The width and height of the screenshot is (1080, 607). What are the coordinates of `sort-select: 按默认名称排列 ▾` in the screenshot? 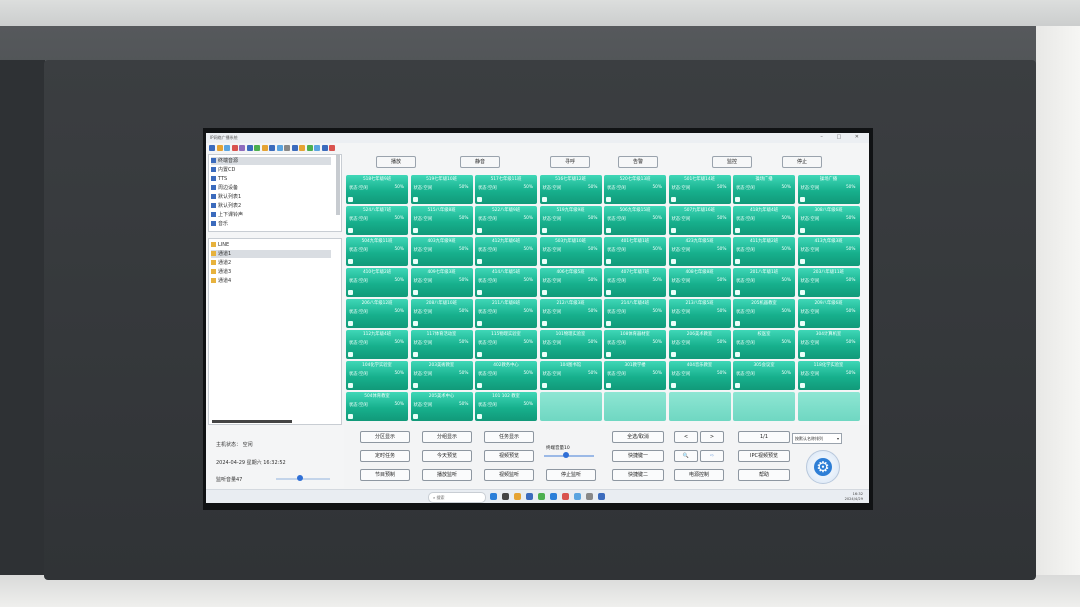 It's located at (817, 438).